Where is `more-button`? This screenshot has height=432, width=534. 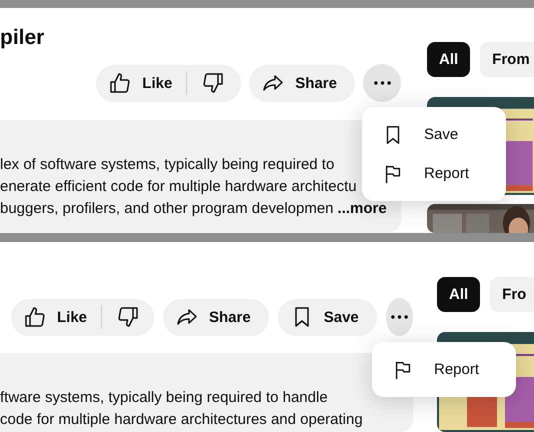 more-button is located at coordinates (399, 317).